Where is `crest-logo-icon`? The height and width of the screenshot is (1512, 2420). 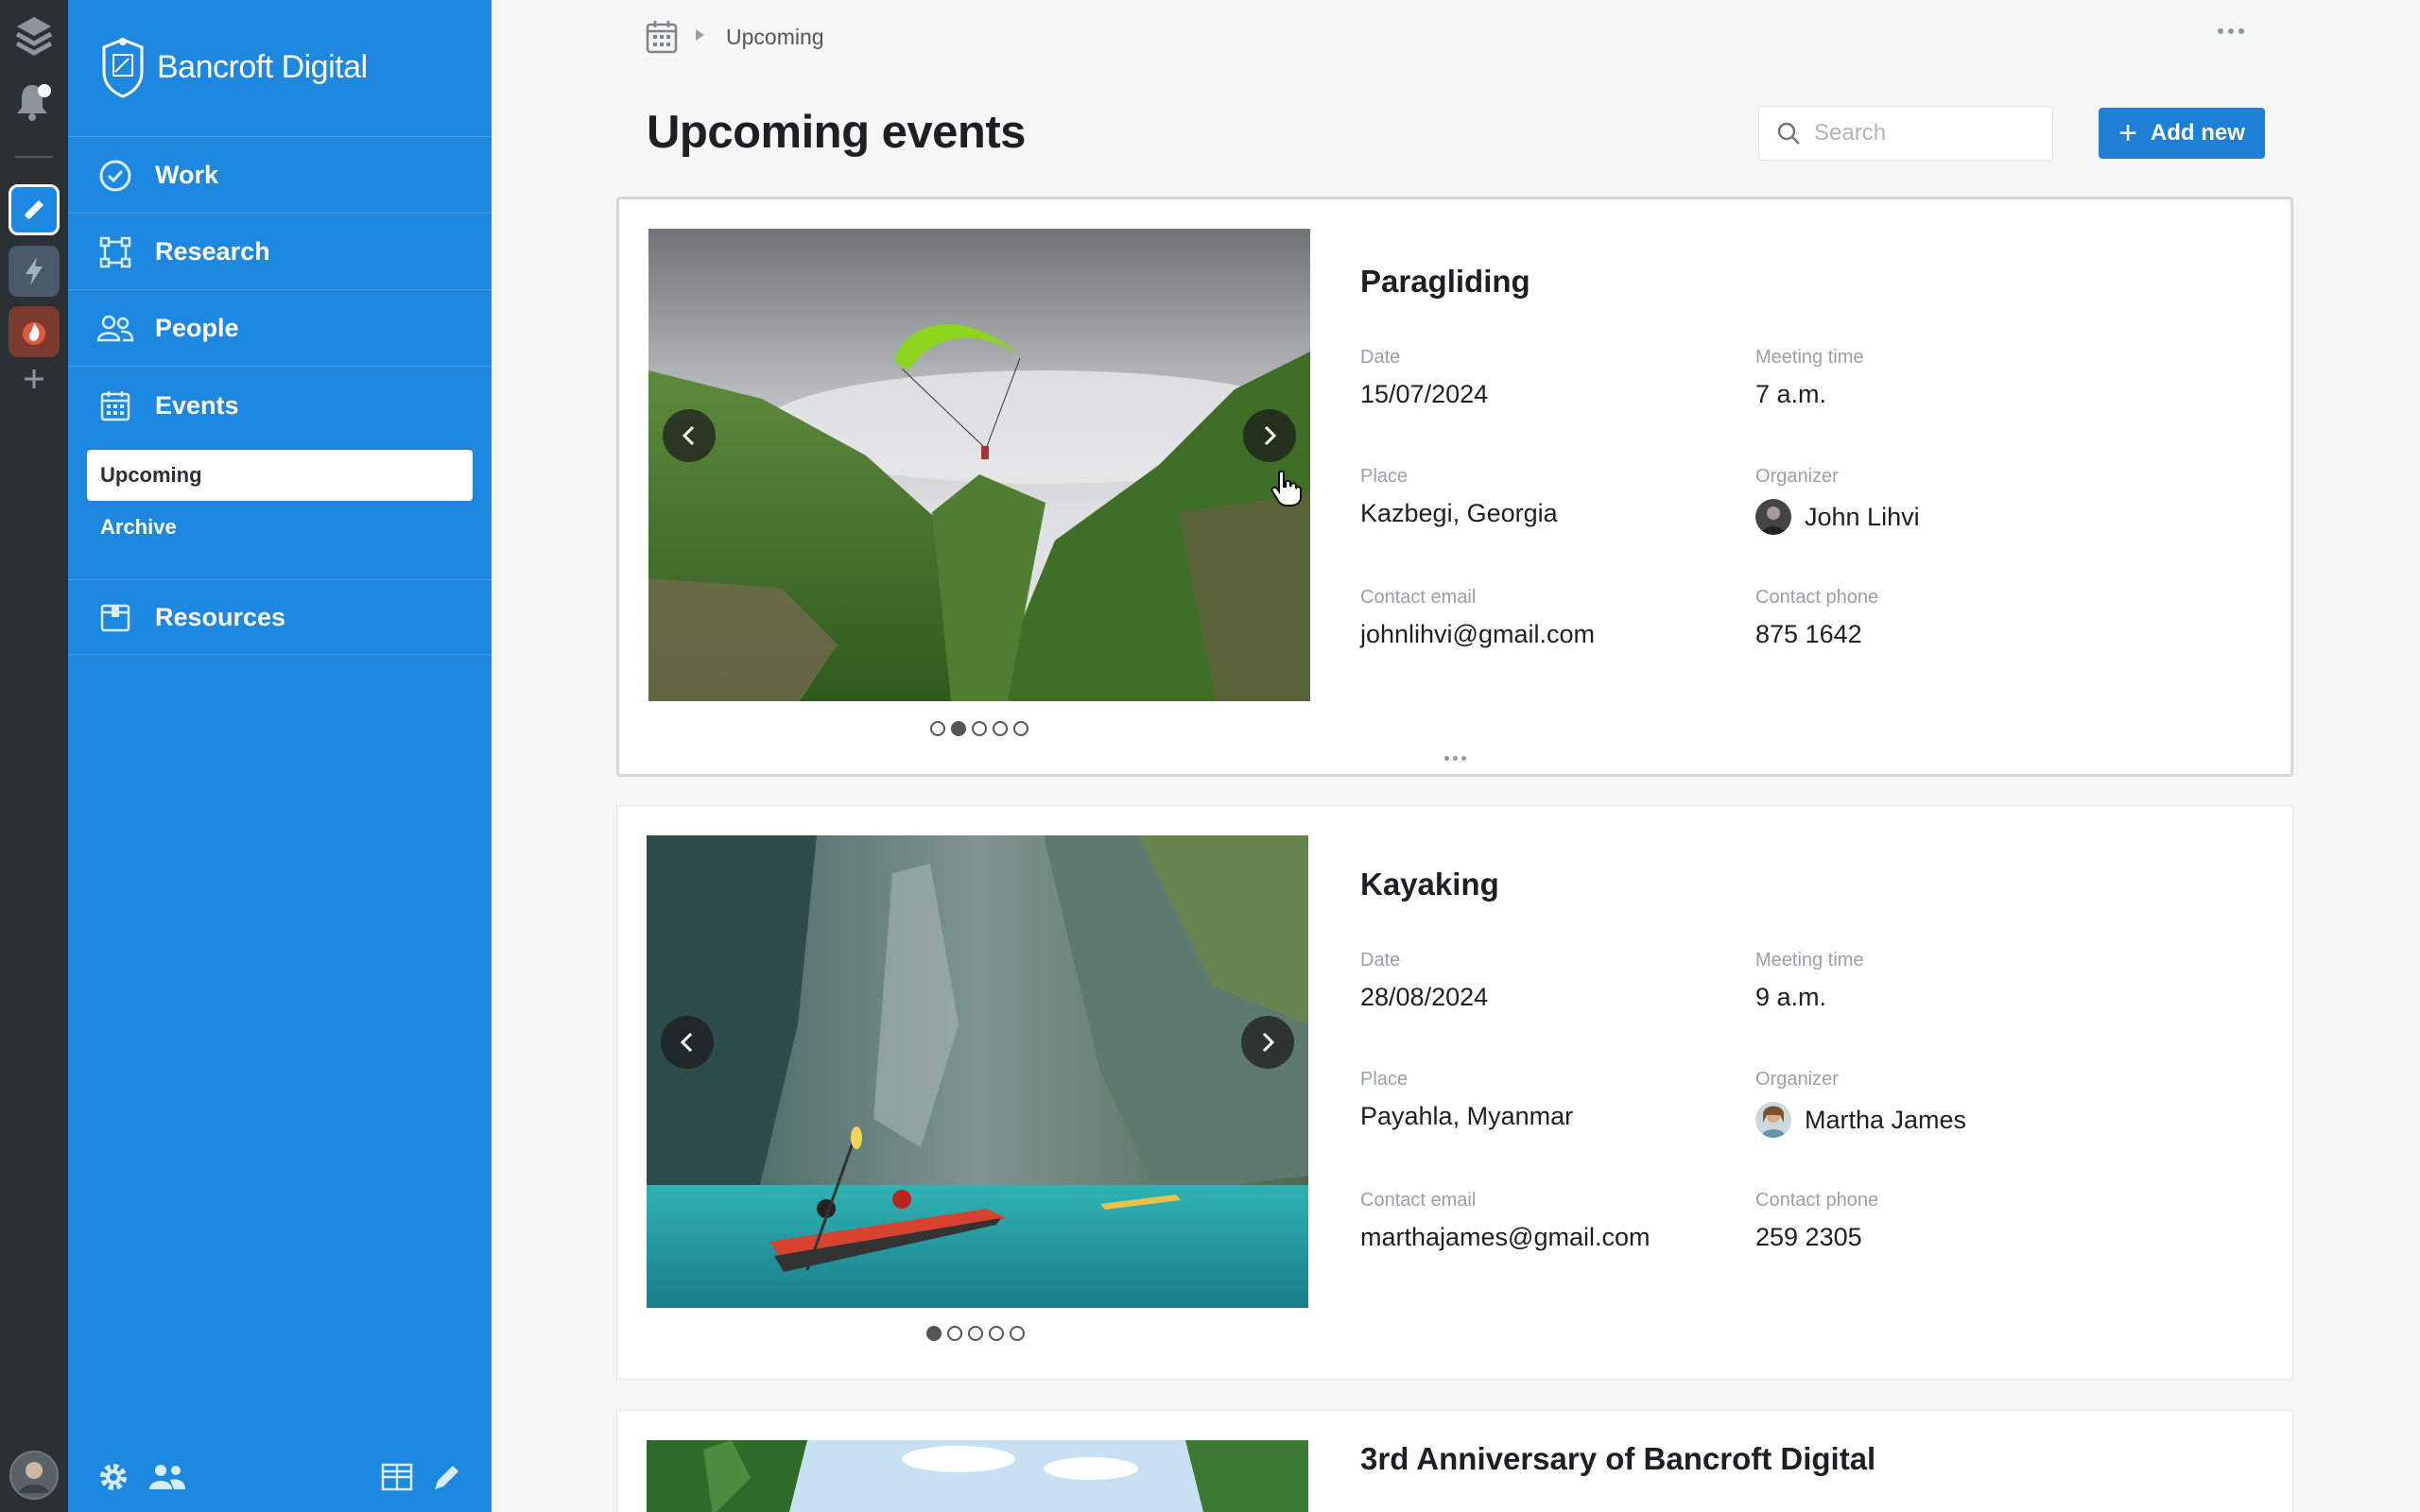 crest-logo-icon is located at coordinates (123, 68).